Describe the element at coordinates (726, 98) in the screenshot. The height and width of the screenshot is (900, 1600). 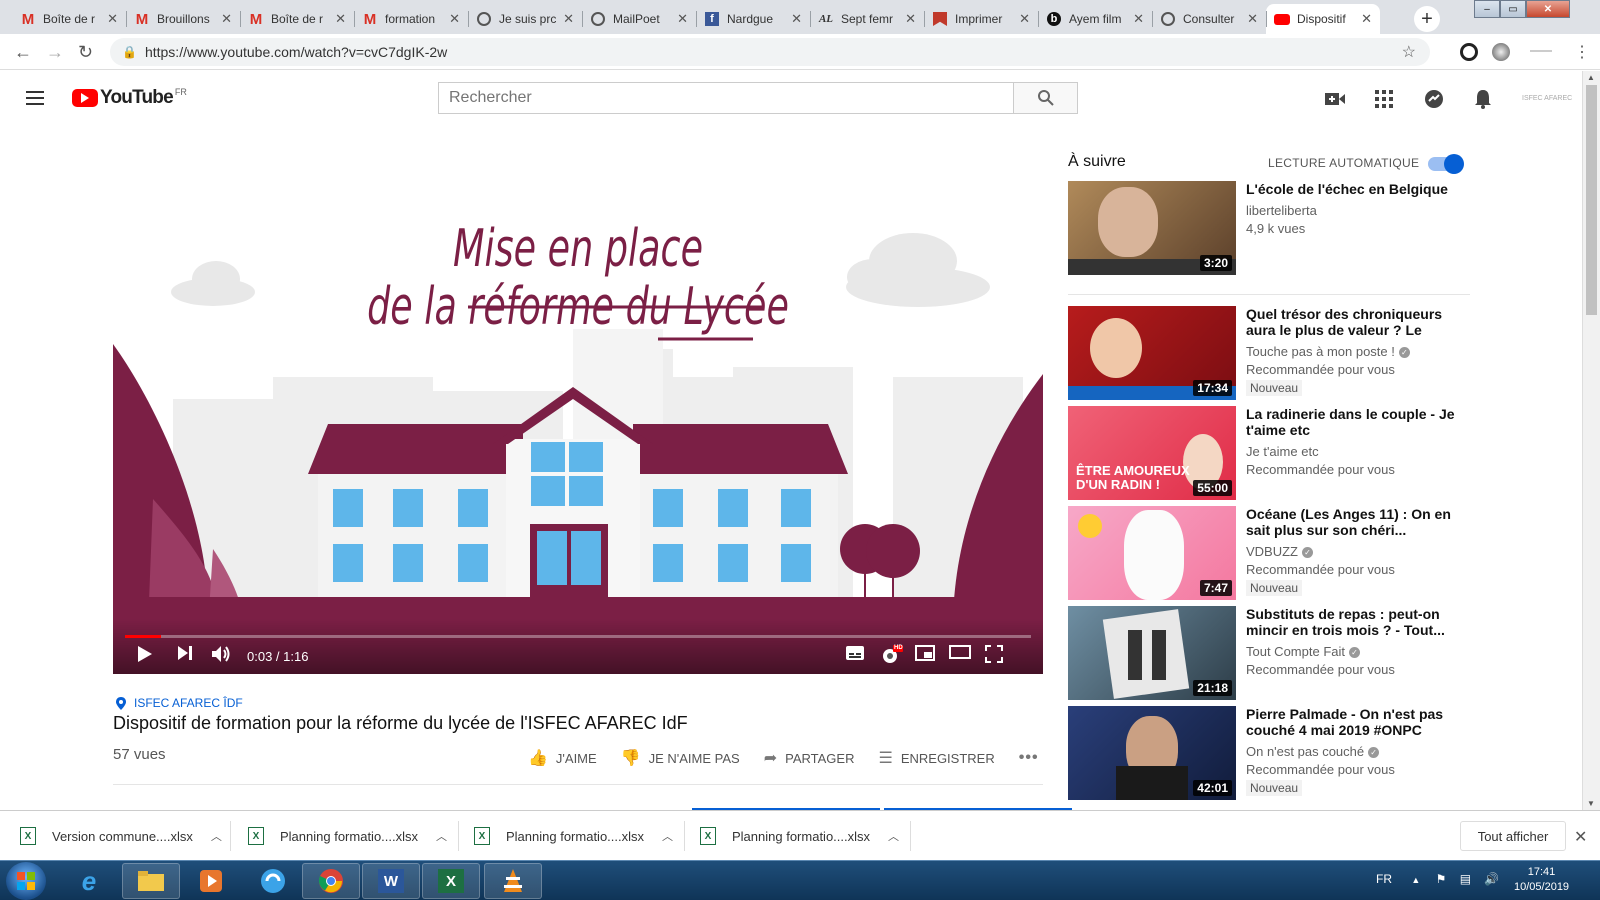
I see `search-input` at that location.